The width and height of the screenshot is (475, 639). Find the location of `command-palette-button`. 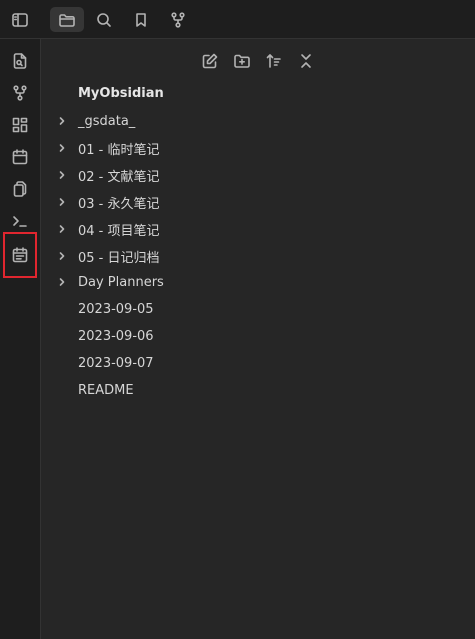

command-palette-button is located at coordinates (20, 221).